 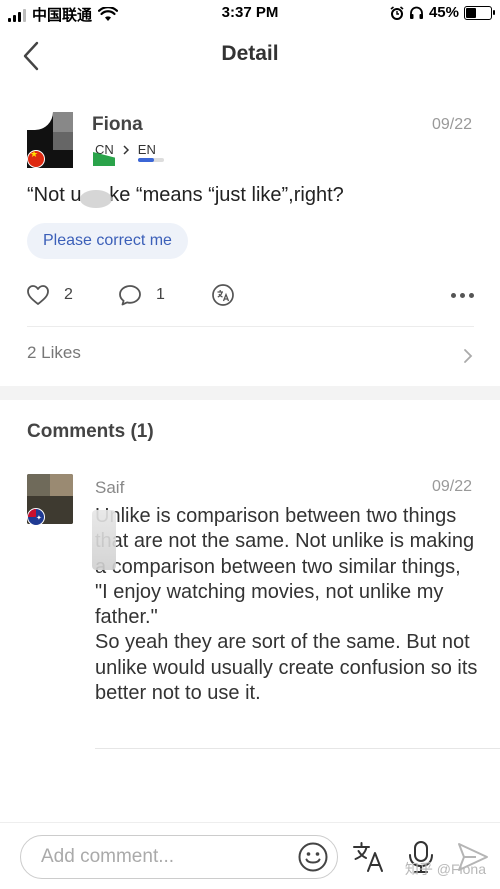 I want to click on translate-action, so click(x=223, y=295).